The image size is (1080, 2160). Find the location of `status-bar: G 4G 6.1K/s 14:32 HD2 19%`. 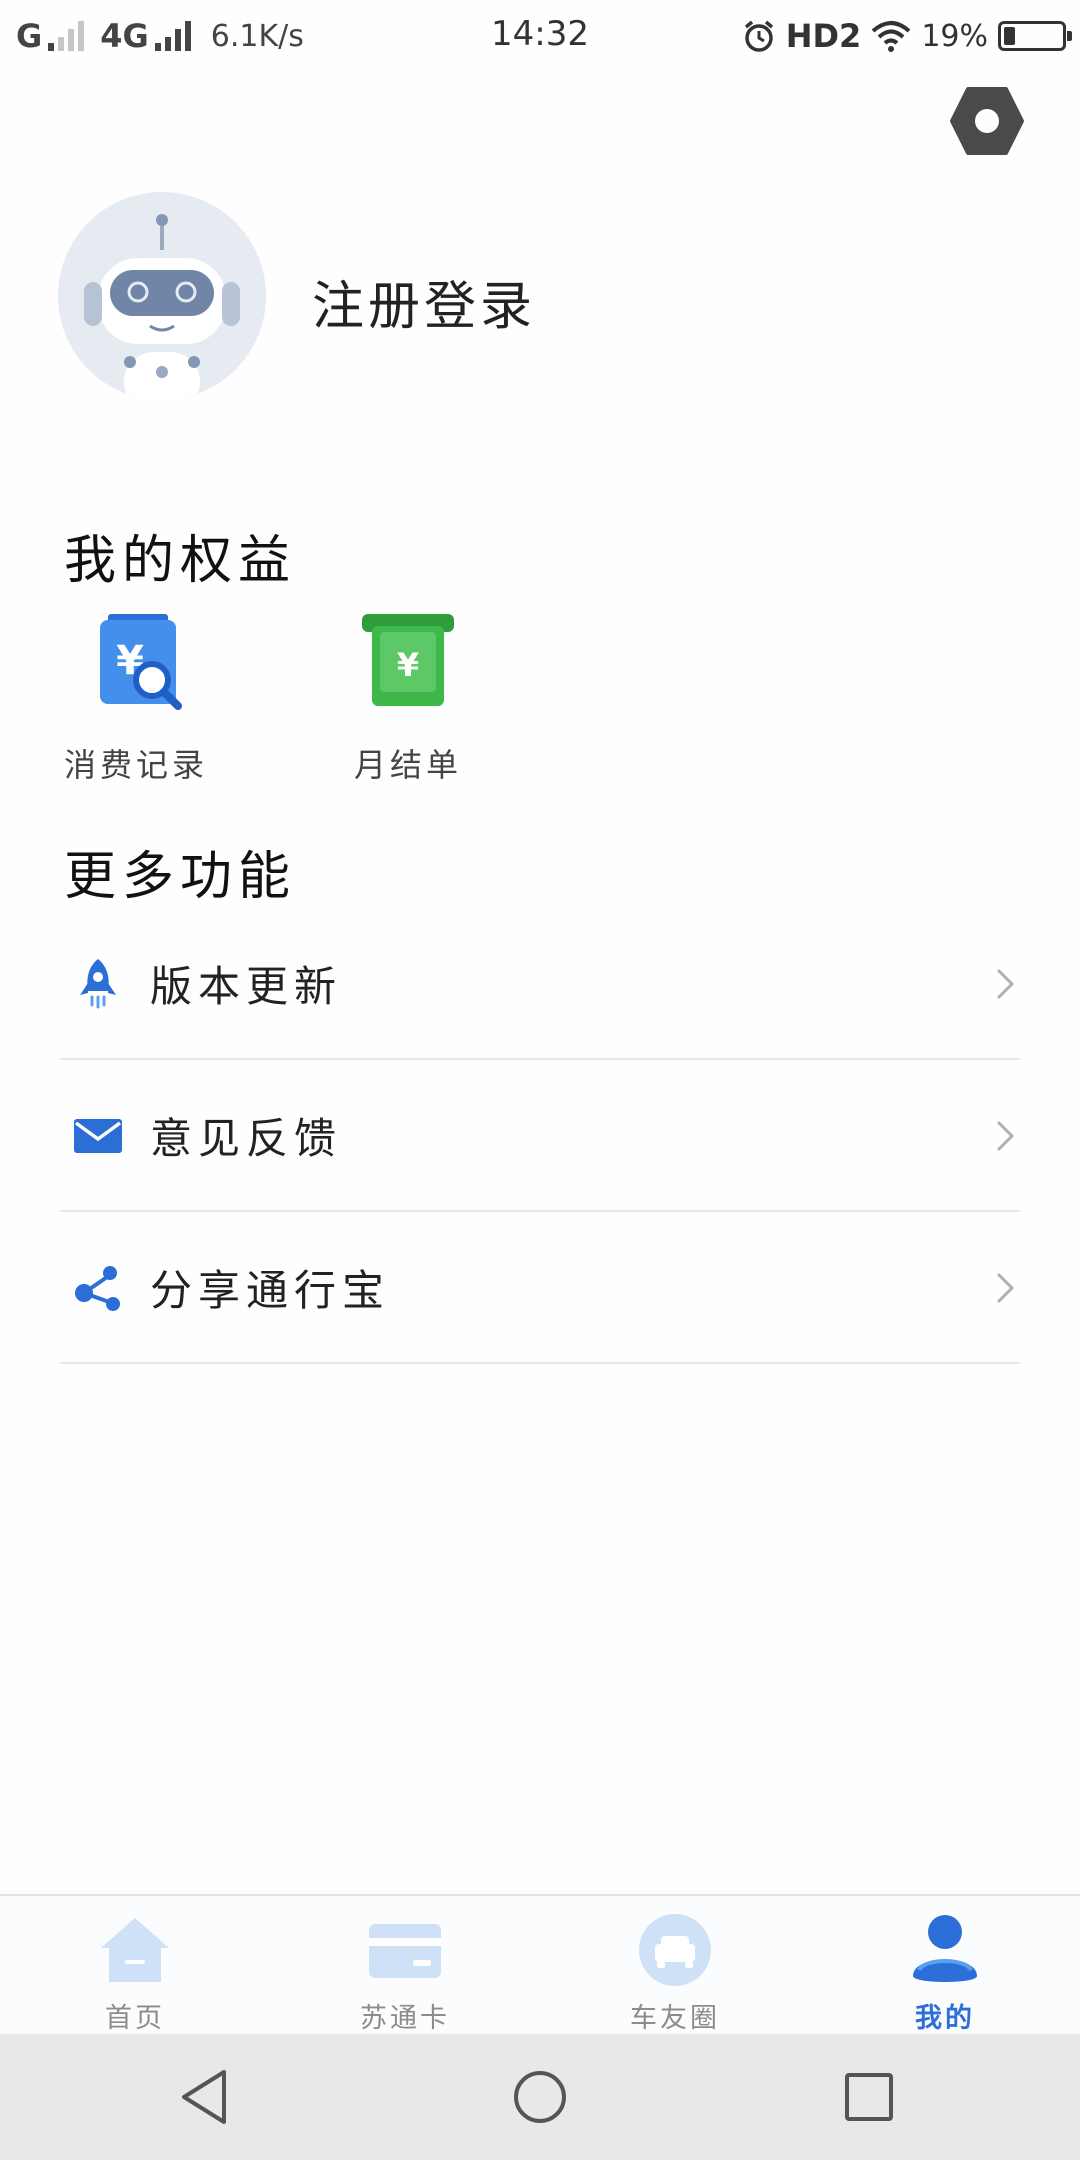

status-bar: G 4G 6.1K/s 14:32 HD2 19% is located at coordinates (540, 36).